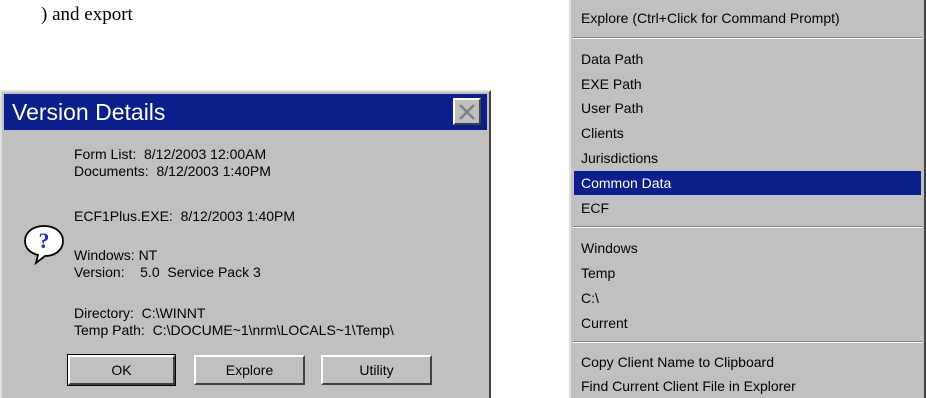 This screenshot has width=926, height=398. I want to click on menu-item-current: Current, so click(747, 323).